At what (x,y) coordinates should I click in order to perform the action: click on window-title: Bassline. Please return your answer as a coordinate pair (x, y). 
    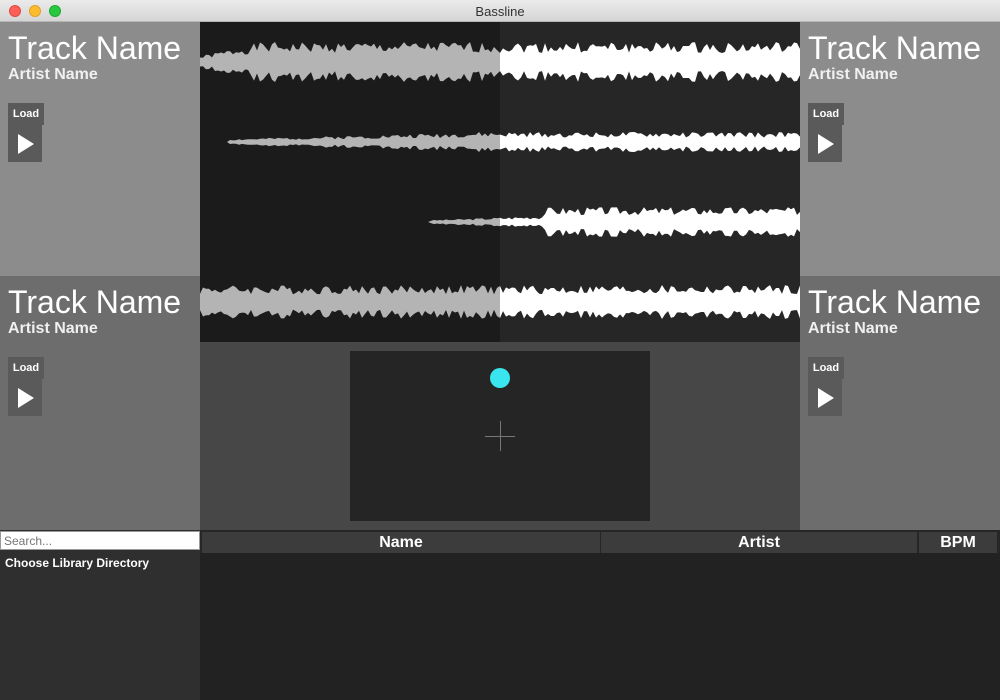
    Looking at the image, I should click on (500, 11).